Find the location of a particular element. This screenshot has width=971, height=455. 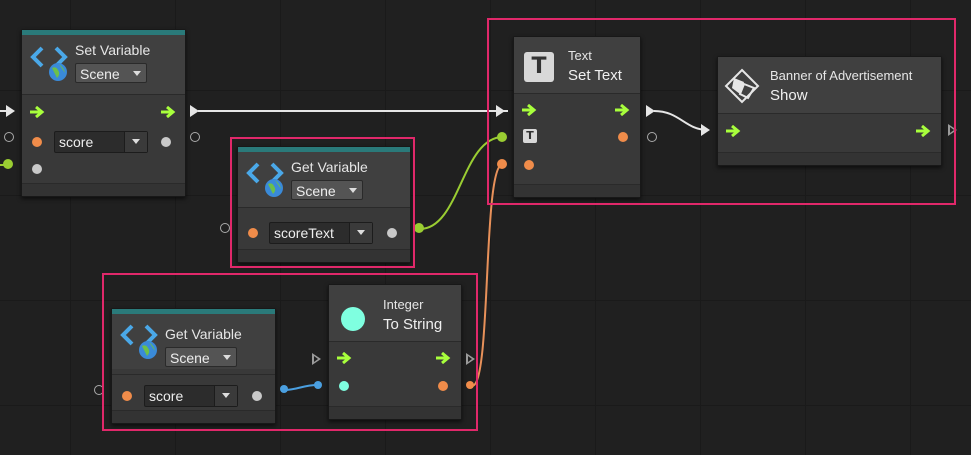

value-output-connected-port is located at coordinates (419, 228).